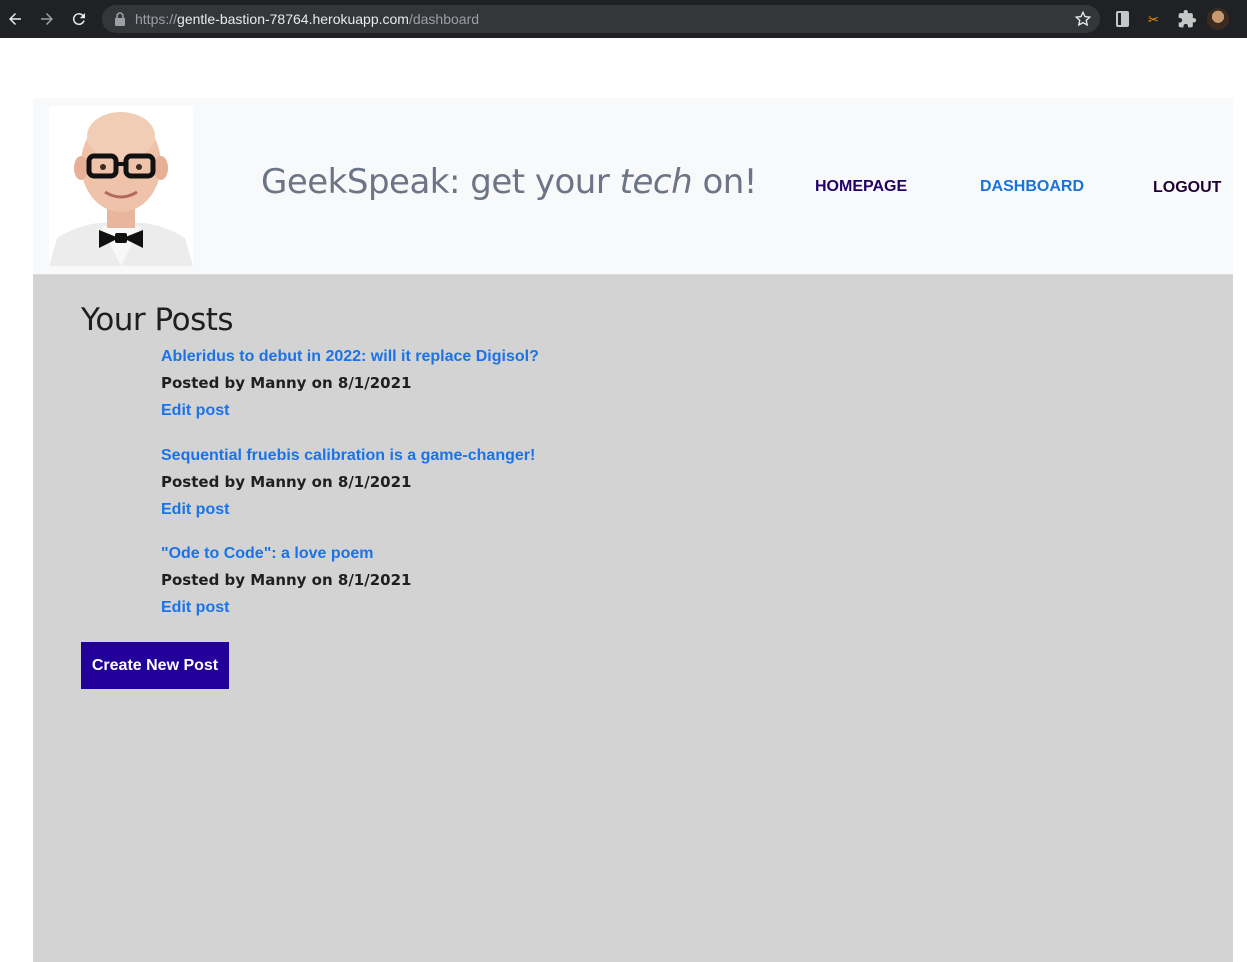 This screenshot has height=962, width=1247. What do you see at coordinates (121, 186) in the screenshot?
I see `logo-image` at bounding box center [121, 186].